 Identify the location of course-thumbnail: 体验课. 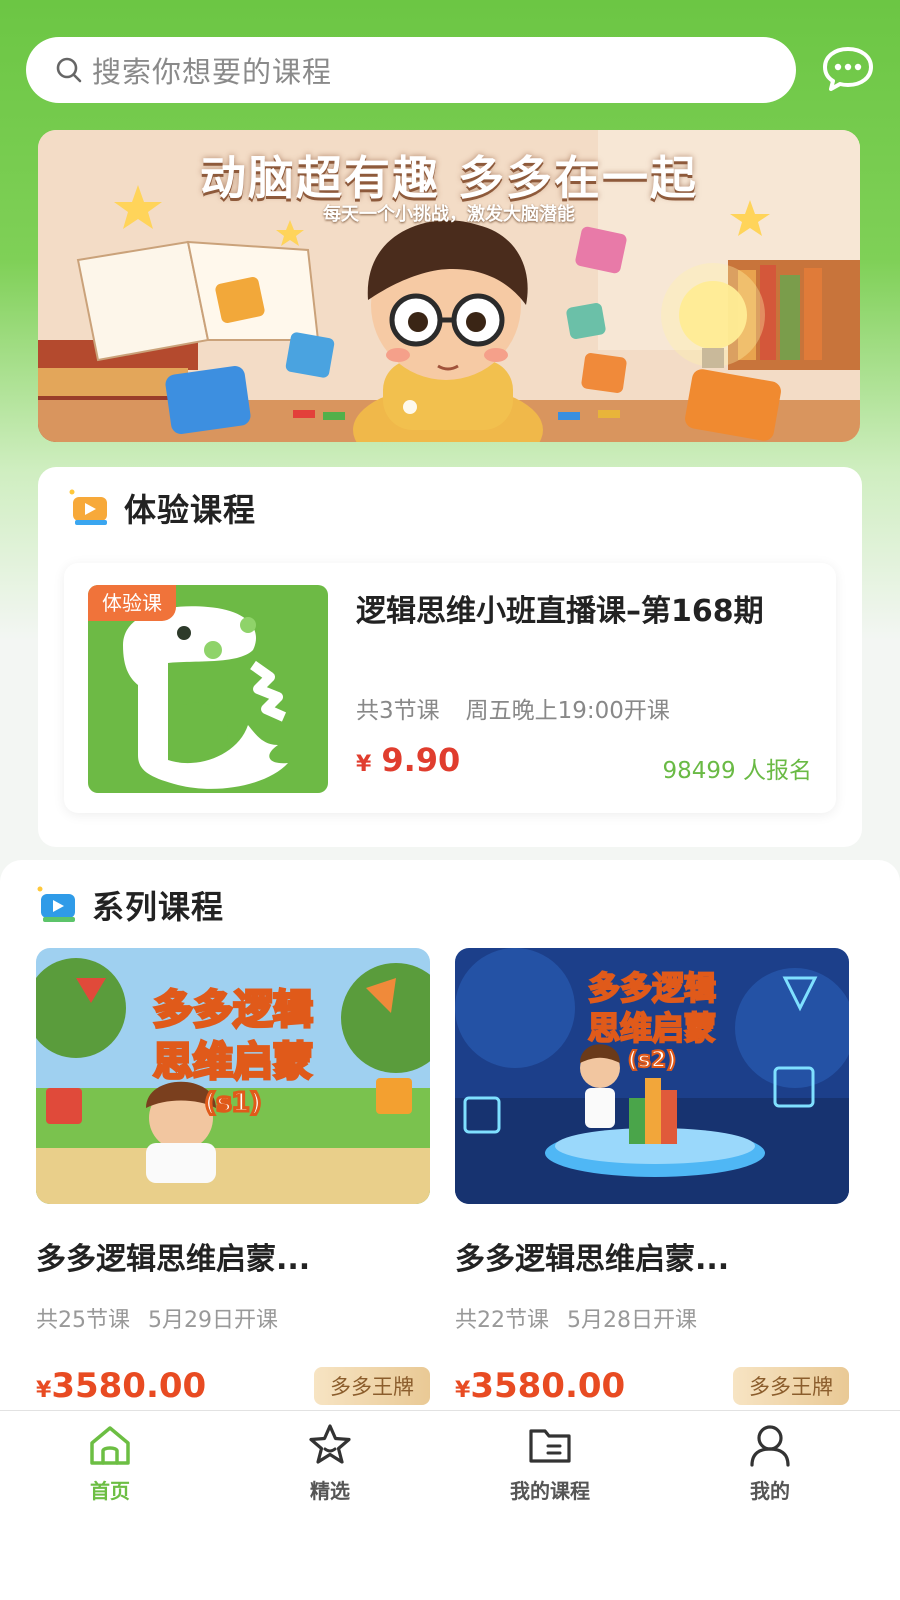
(208, 689).